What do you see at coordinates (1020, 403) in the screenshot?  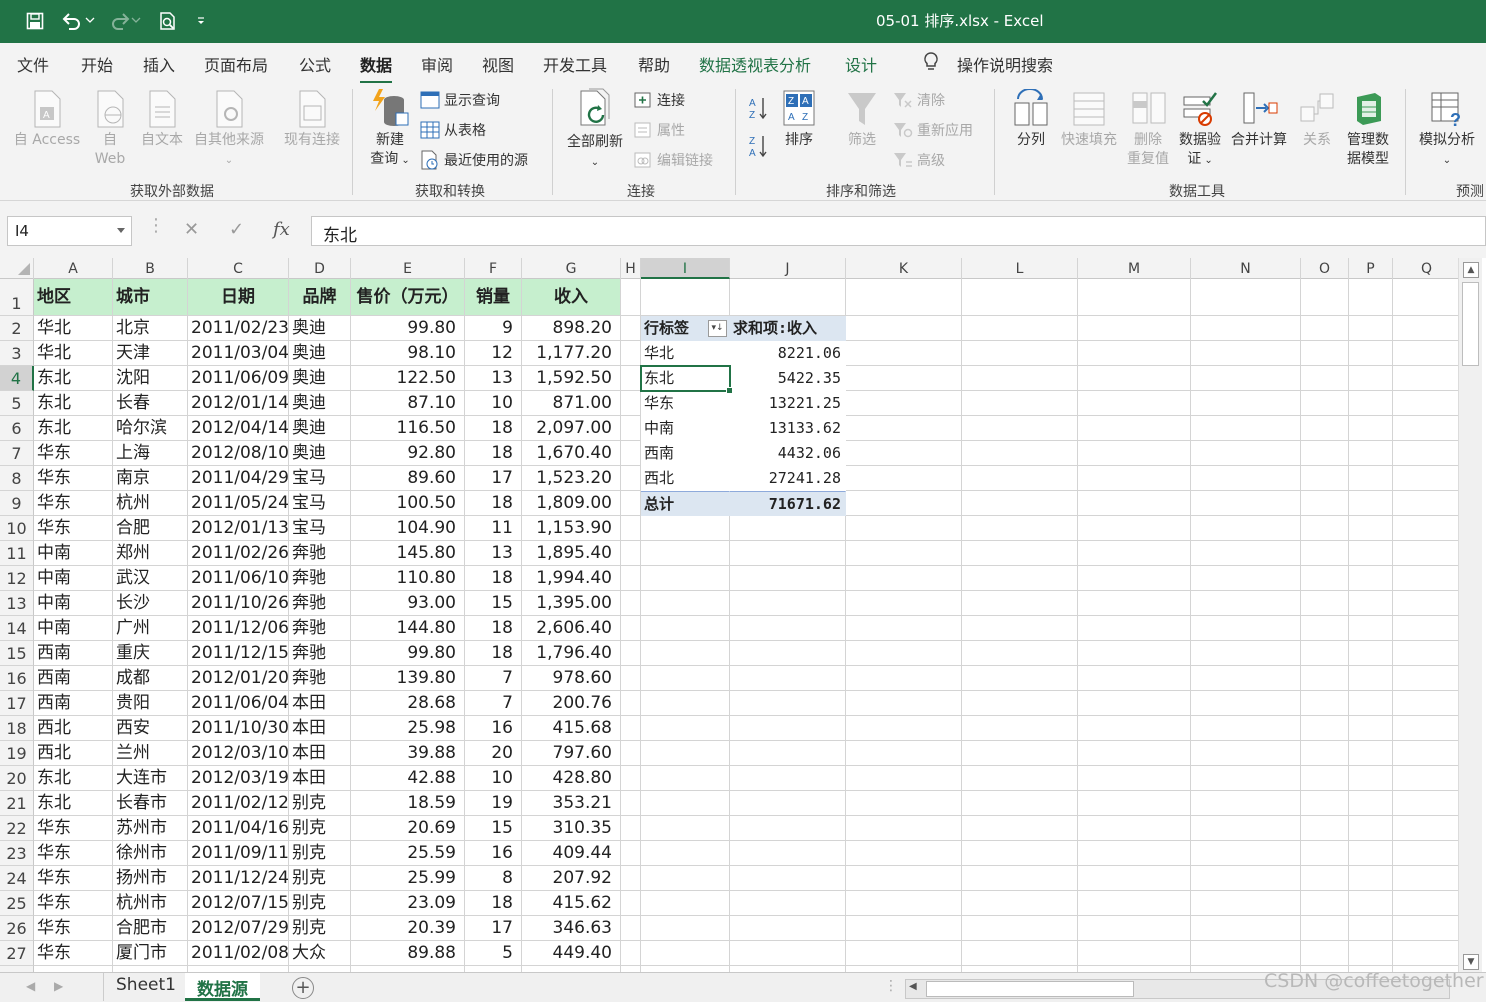 I see `cell-l5` at bounding box center [1020, 403].